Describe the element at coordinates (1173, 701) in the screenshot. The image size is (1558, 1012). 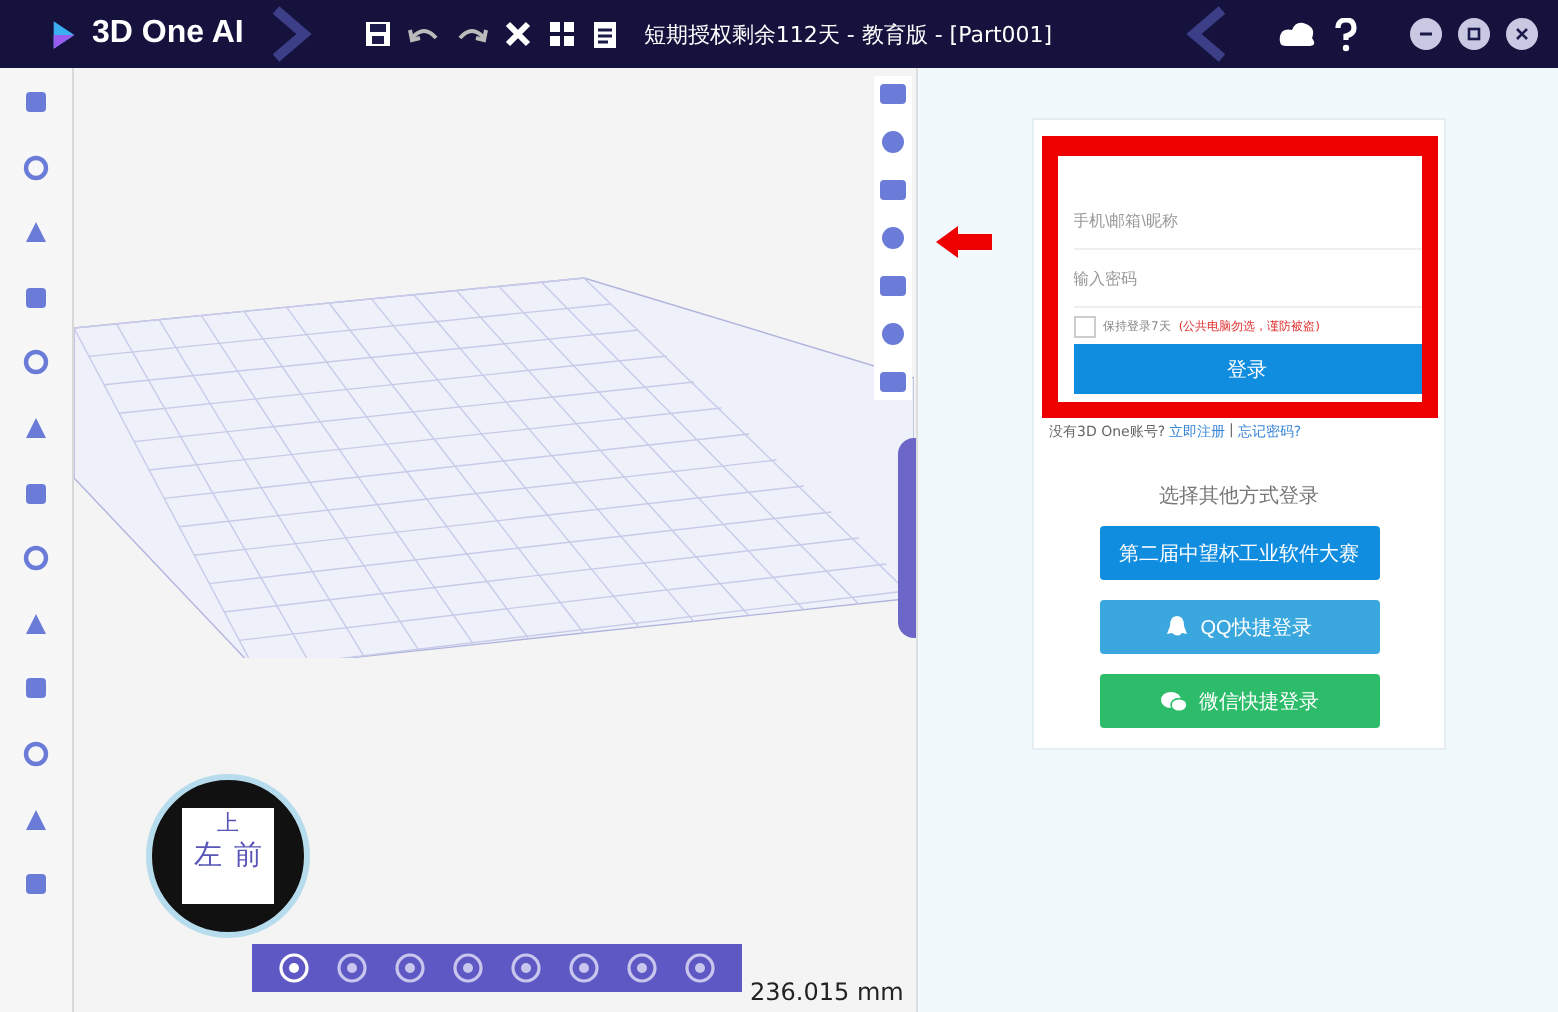
I see `chat-bubbles-icon` at that location.